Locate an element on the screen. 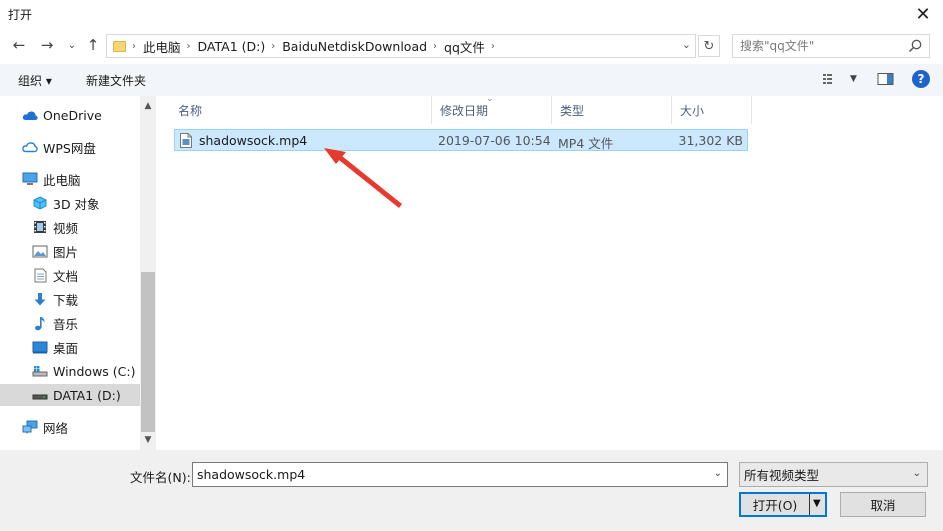 The width and height of the screenshot is (943, 531). filetype-dropdown-icon: ⌄ is located at coordinates (917, 473).